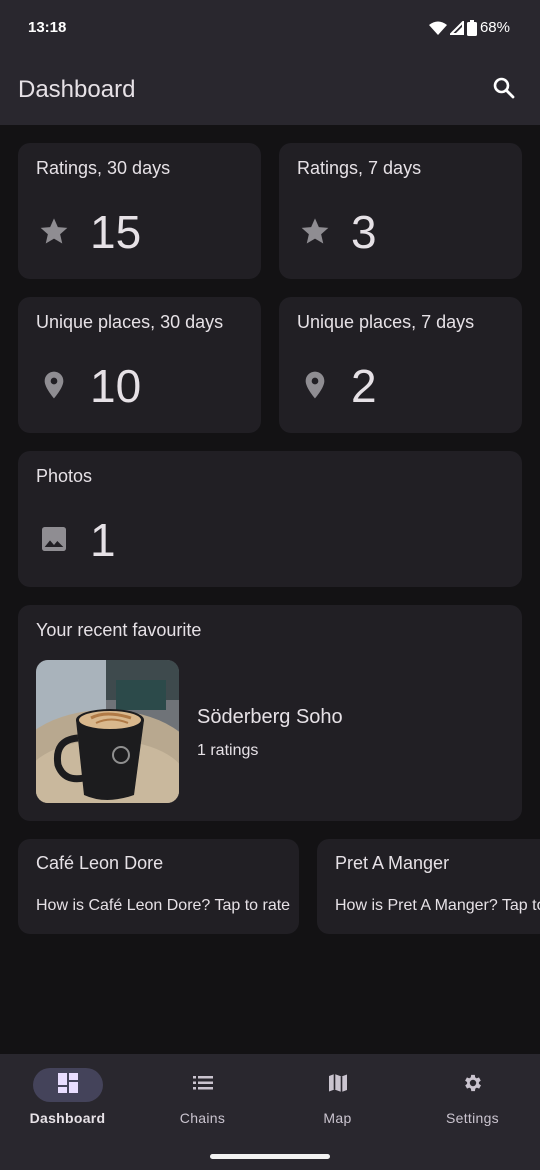 The image size is (540, 1170). Describe the element at coordinates (472, 1103) in the screenshot. I see `nav-item-settings: Settings` at that location.